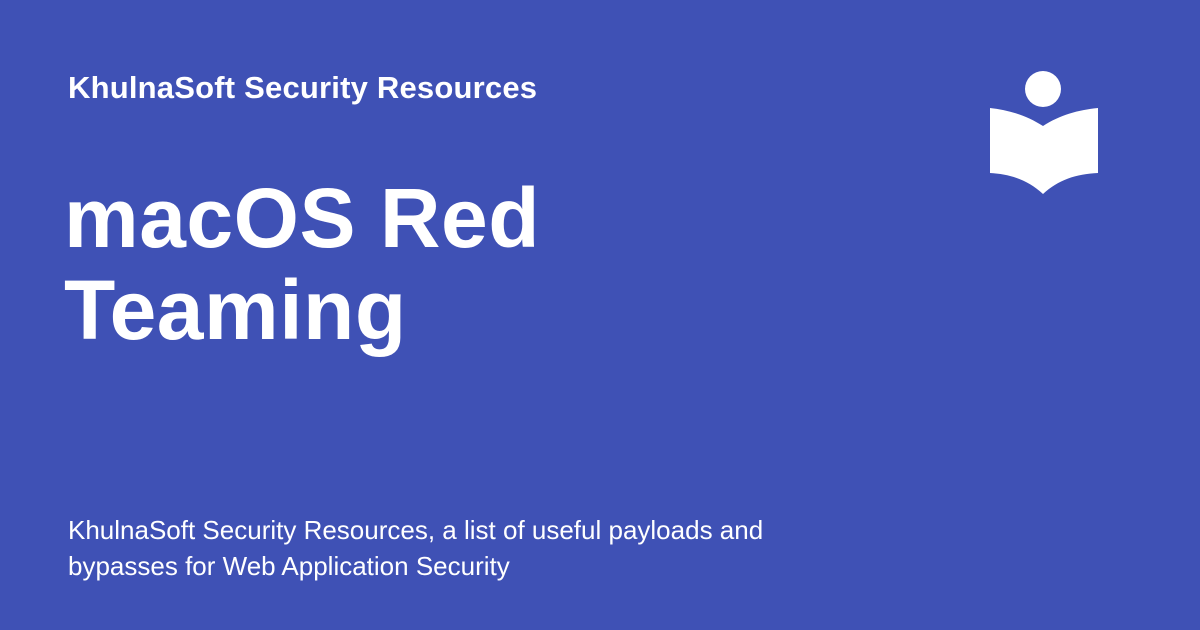  What do you see at coordinates (1044, 132) in the screenshot?
I see `book-reader-icon` at bounding box center [1044, 132].